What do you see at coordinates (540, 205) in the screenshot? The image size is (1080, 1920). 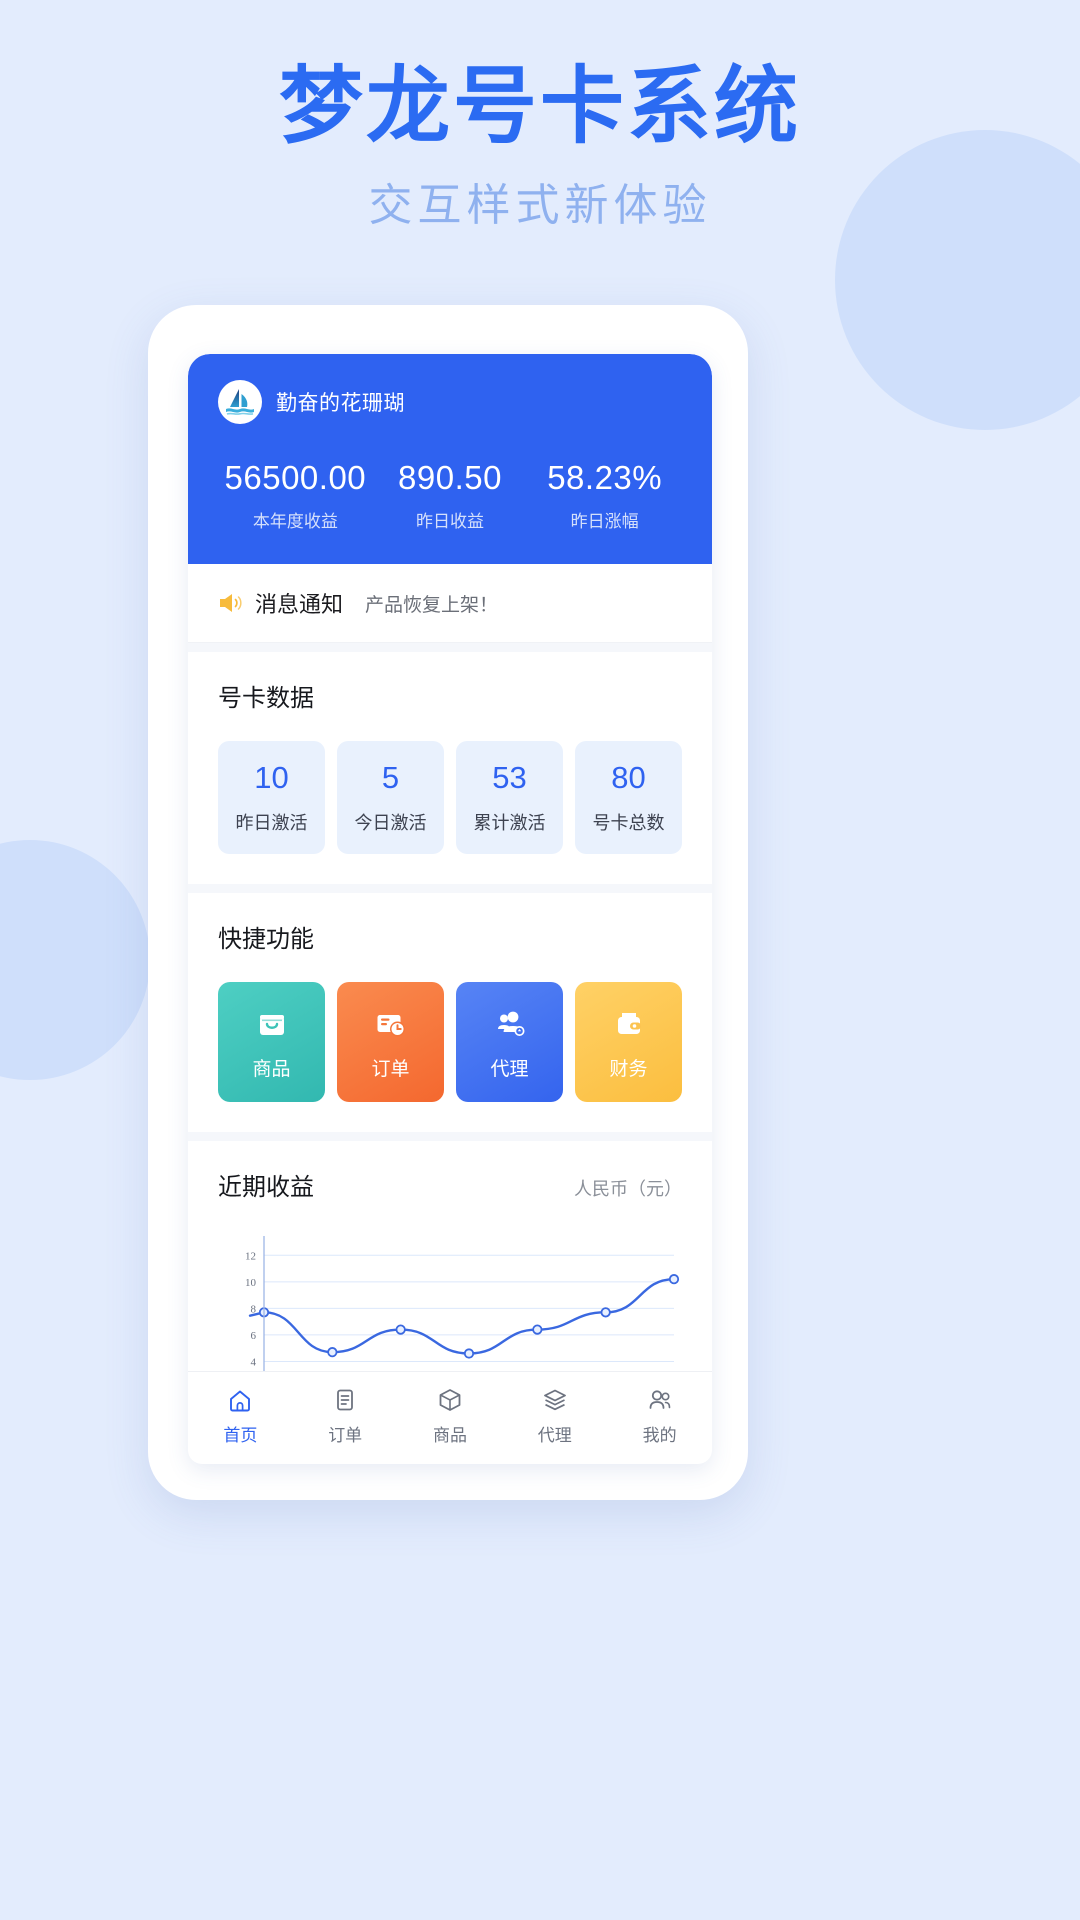 I see `page-subtitle: 交互样式新体验` at bounding box center [540, 205].